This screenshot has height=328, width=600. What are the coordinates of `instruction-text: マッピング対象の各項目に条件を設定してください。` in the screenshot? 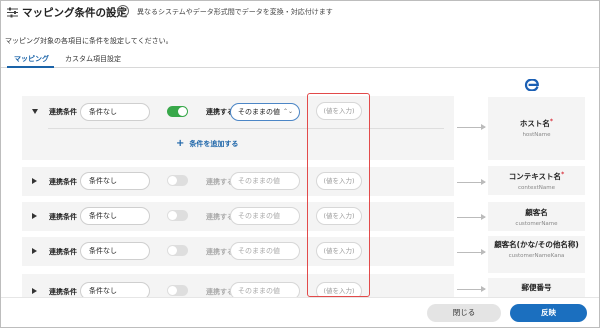 It's located at (89, 41).